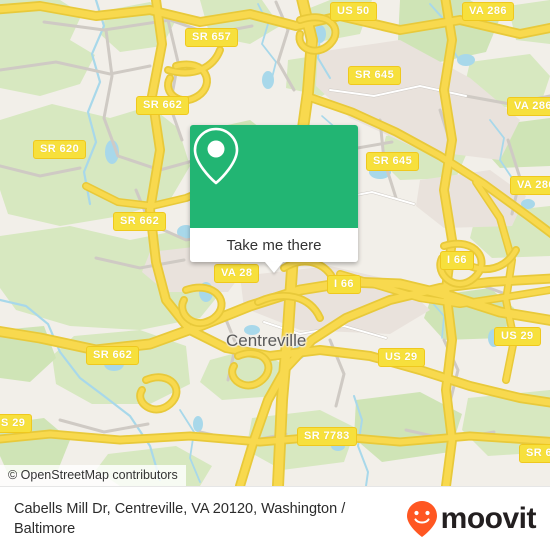  Describe the element at coordinates (216, 156) in the screenshot. I see `map-pin-icon` at that location.